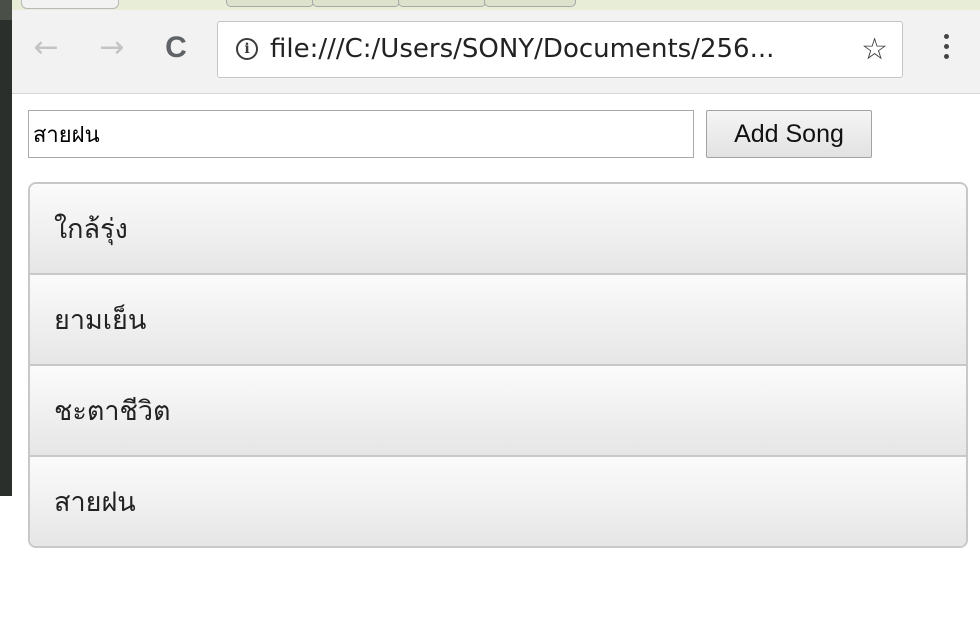 This screenshot has width=980, height=621. What do you see at coordinates (361, 134) in the screenshot?
I see `song-input` at bounding box center [361, 134].